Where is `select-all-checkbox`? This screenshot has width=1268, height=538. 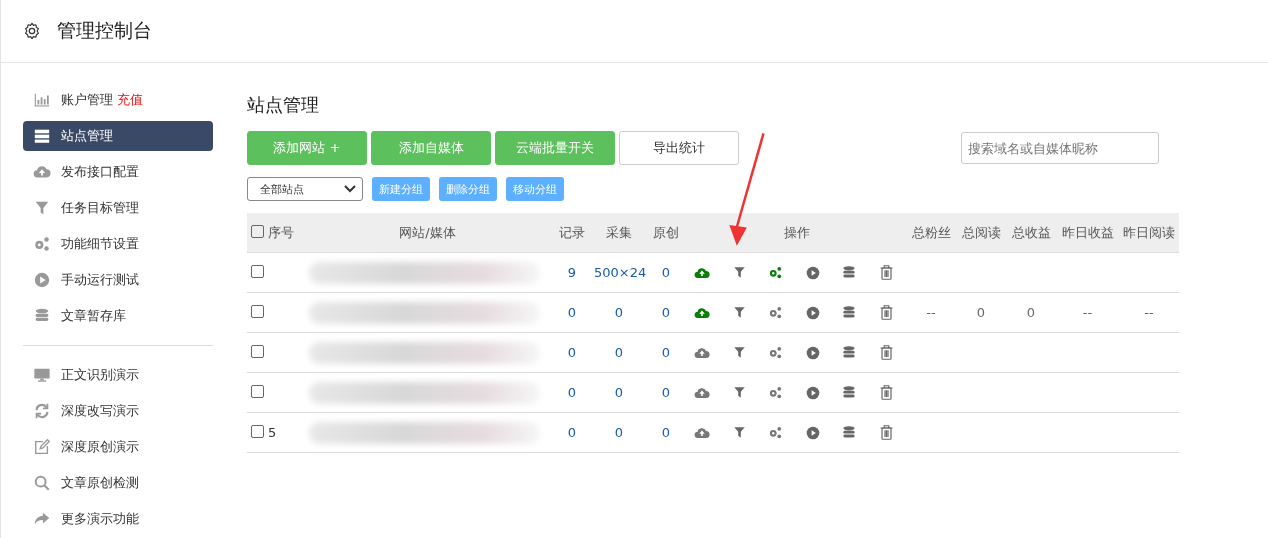 select-all-checkbox is located at coordinates (257, 231).